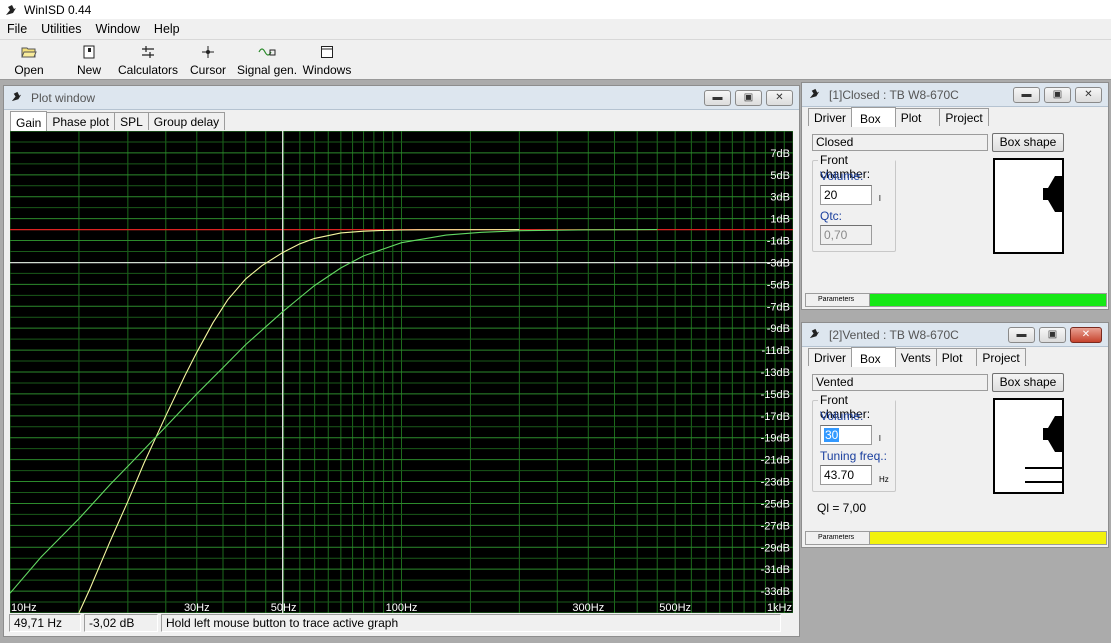 The height and width of the screenshot is (643, 1111). Describe the element at coordinates (207, 70) in the screenshot. I see `cursor-label: Cursor` at that location.